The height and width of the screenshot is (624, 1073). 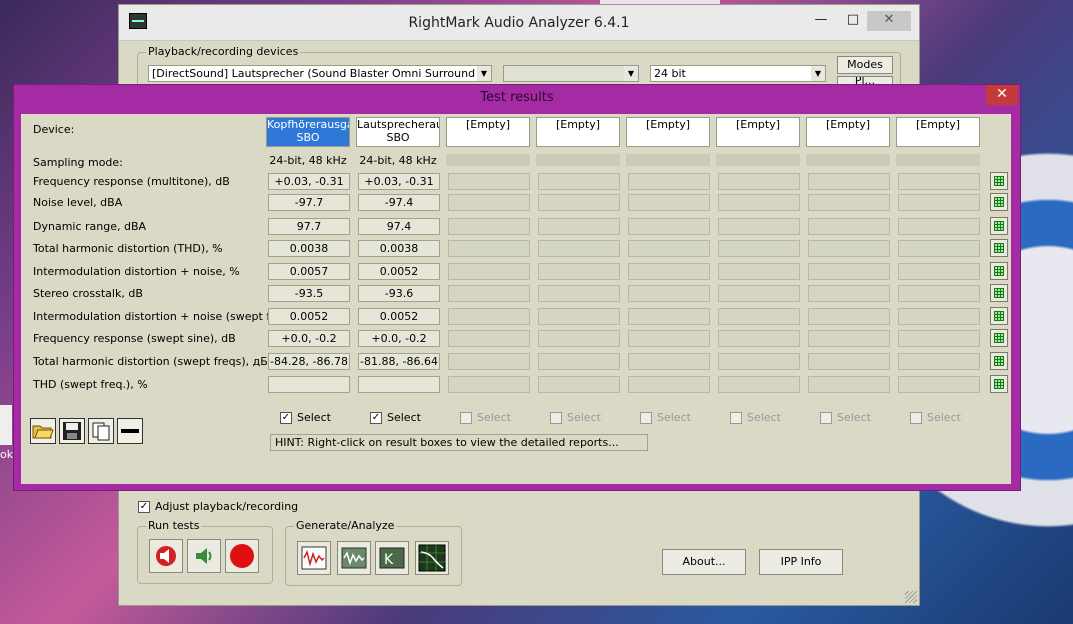 What do you see at coordinates (821, 21) in the screenshot?
I see `minimize-button: —` at bounding box center [821, 21].